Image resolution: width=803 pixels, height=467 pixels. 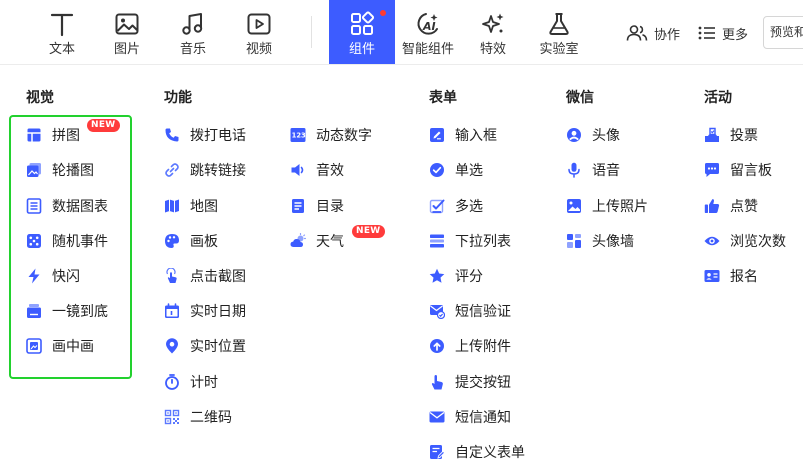 What do you see at coordinates (469, 277) in the screenshot?
I see `item-label: 评分` at bounding box center [469, 277].